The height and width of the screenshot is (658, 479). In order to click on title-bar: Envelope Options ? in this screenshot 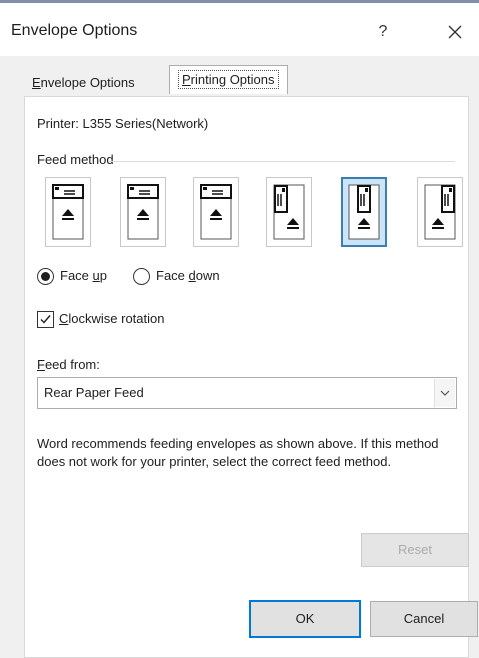, I will do `click(239, 29)`.